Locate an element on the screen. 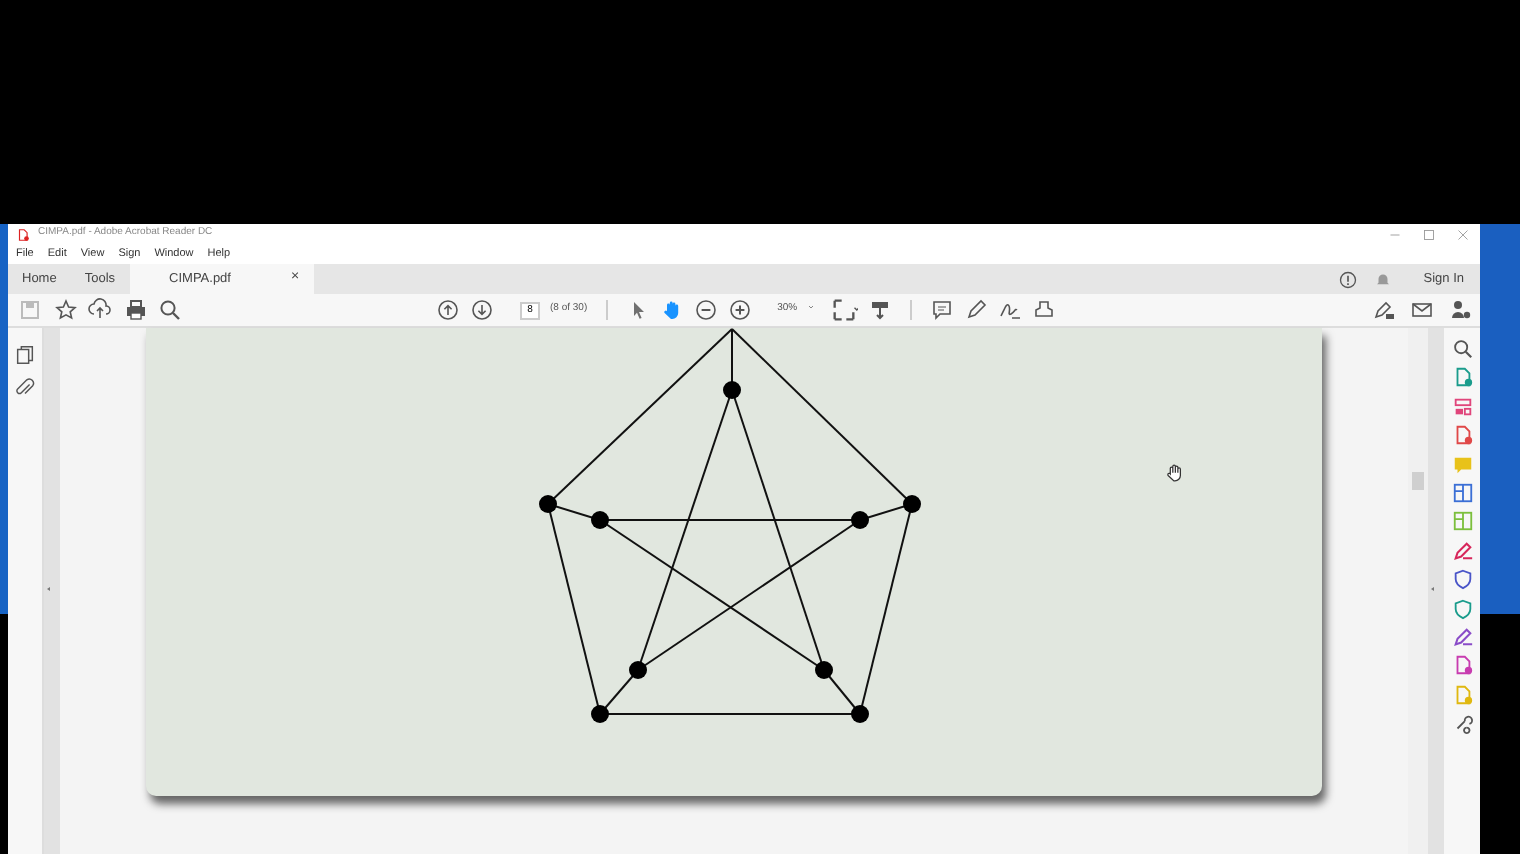  previous-page-icon is located at coordinates (448, 310).